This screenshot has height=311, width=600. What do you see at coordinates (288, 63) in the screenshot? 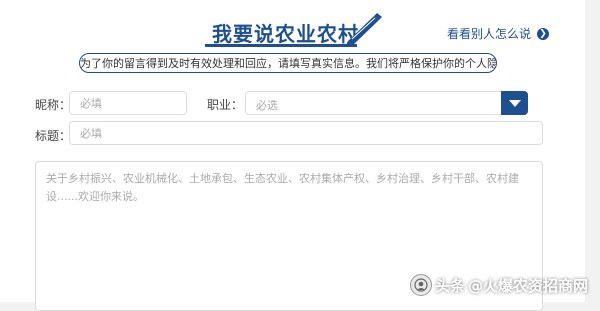
I see `privacy-notice: 为了你的留言得到及时有效处理和回应，请填写真实信息。我们将严格保护你的个人隐私。` at bounding box center [288, 63].